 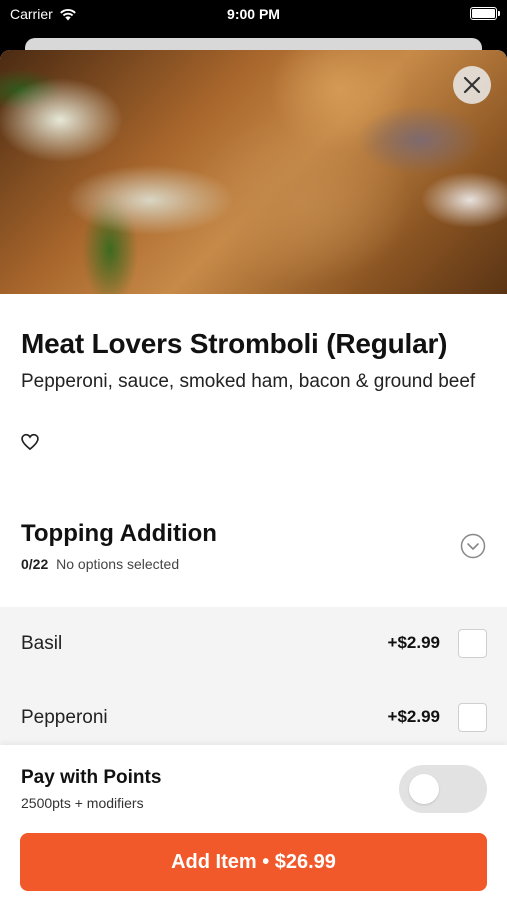 I want to click on selected-count: 0/22, so click(x=35, y=564).